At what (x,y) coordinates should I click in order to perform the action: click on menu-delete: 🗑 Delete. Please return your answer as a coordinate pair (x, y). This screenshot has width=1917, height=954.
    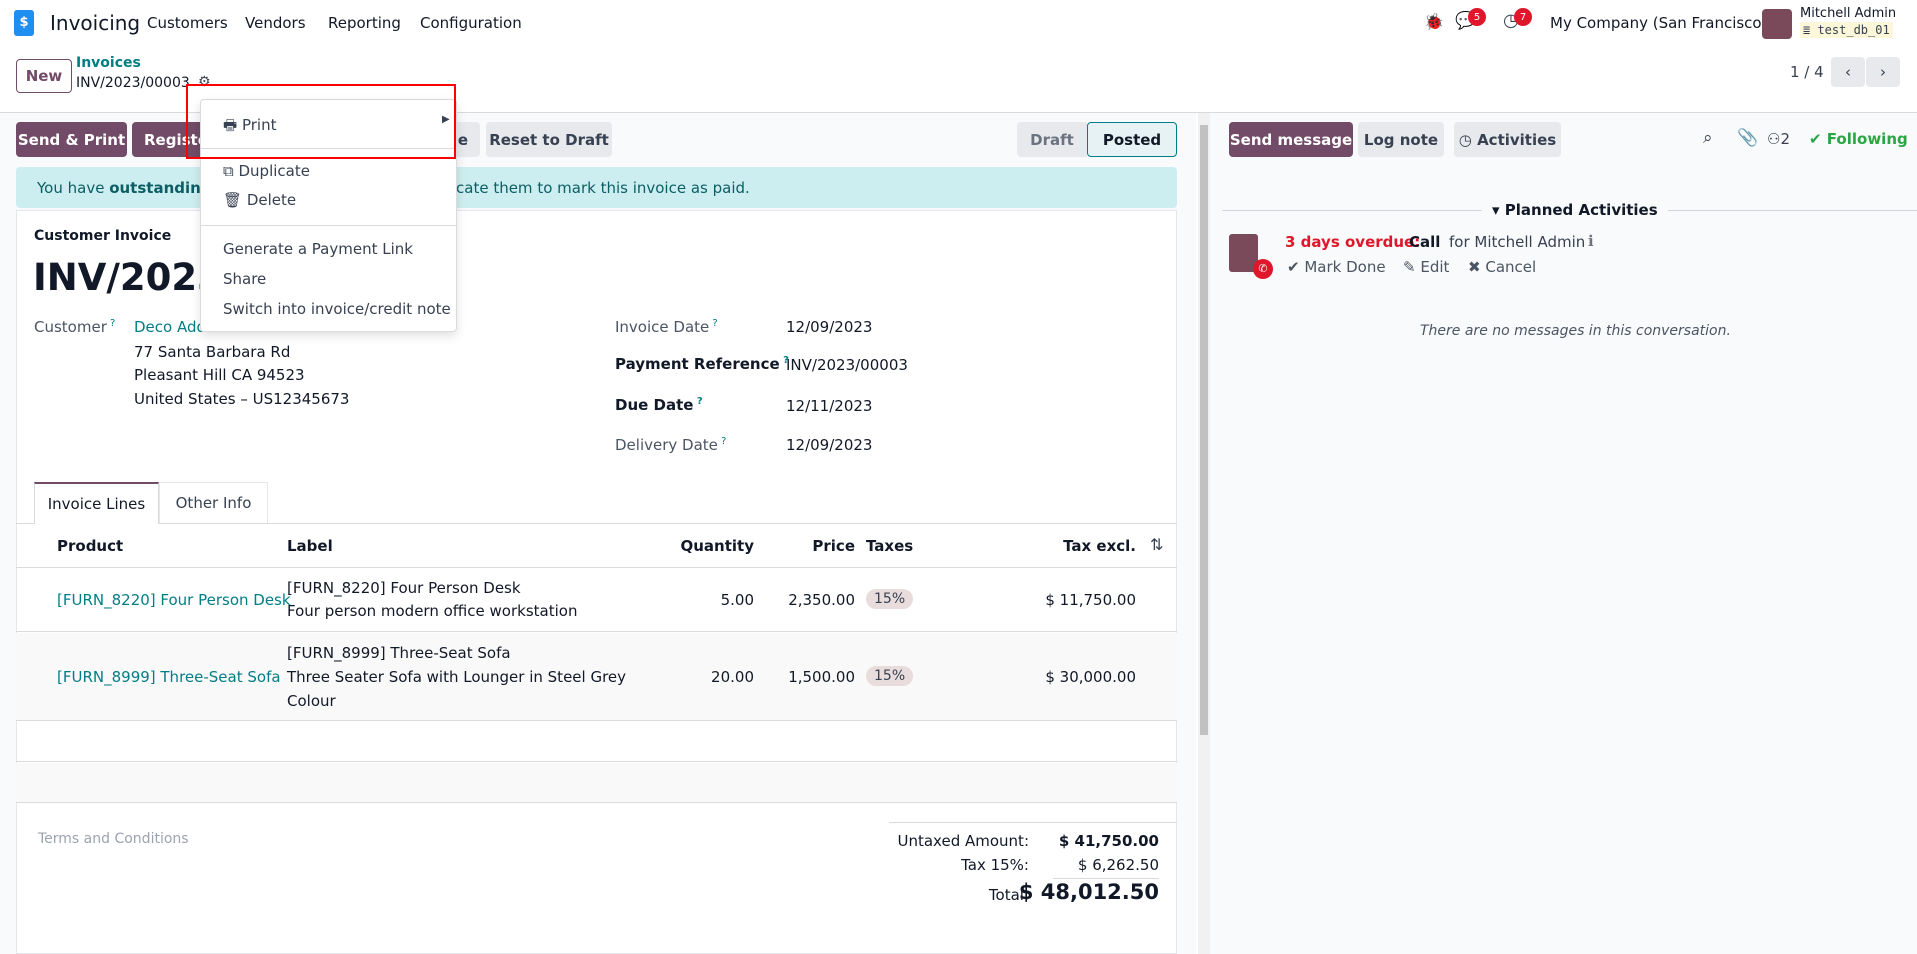
    Looking at the image, I should click on (259, 200).